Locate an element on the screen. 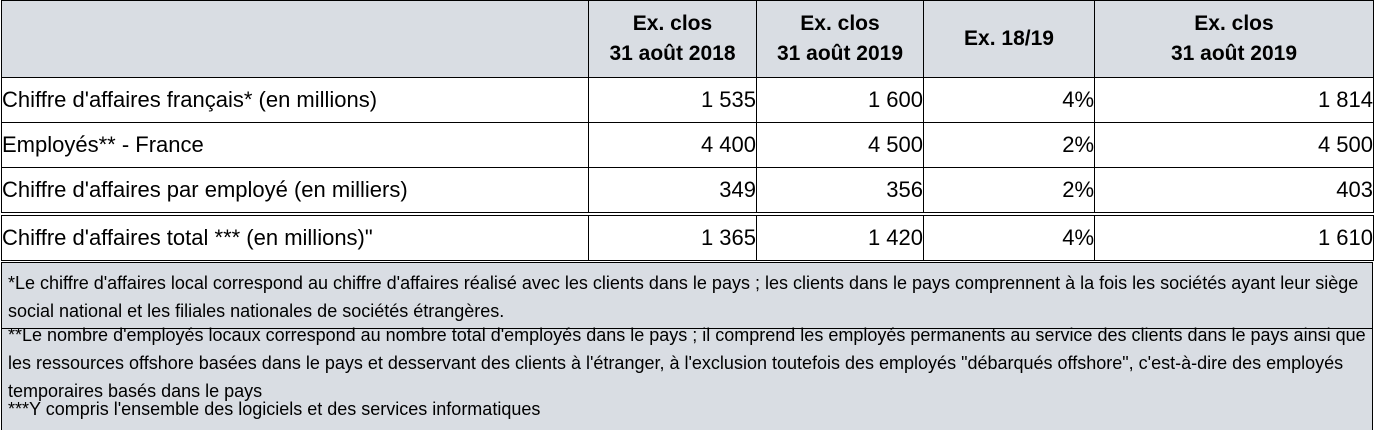 The image size is (1376, 430). header-change-label: Ex. 18/19 is located at coordinates (1009, 38).